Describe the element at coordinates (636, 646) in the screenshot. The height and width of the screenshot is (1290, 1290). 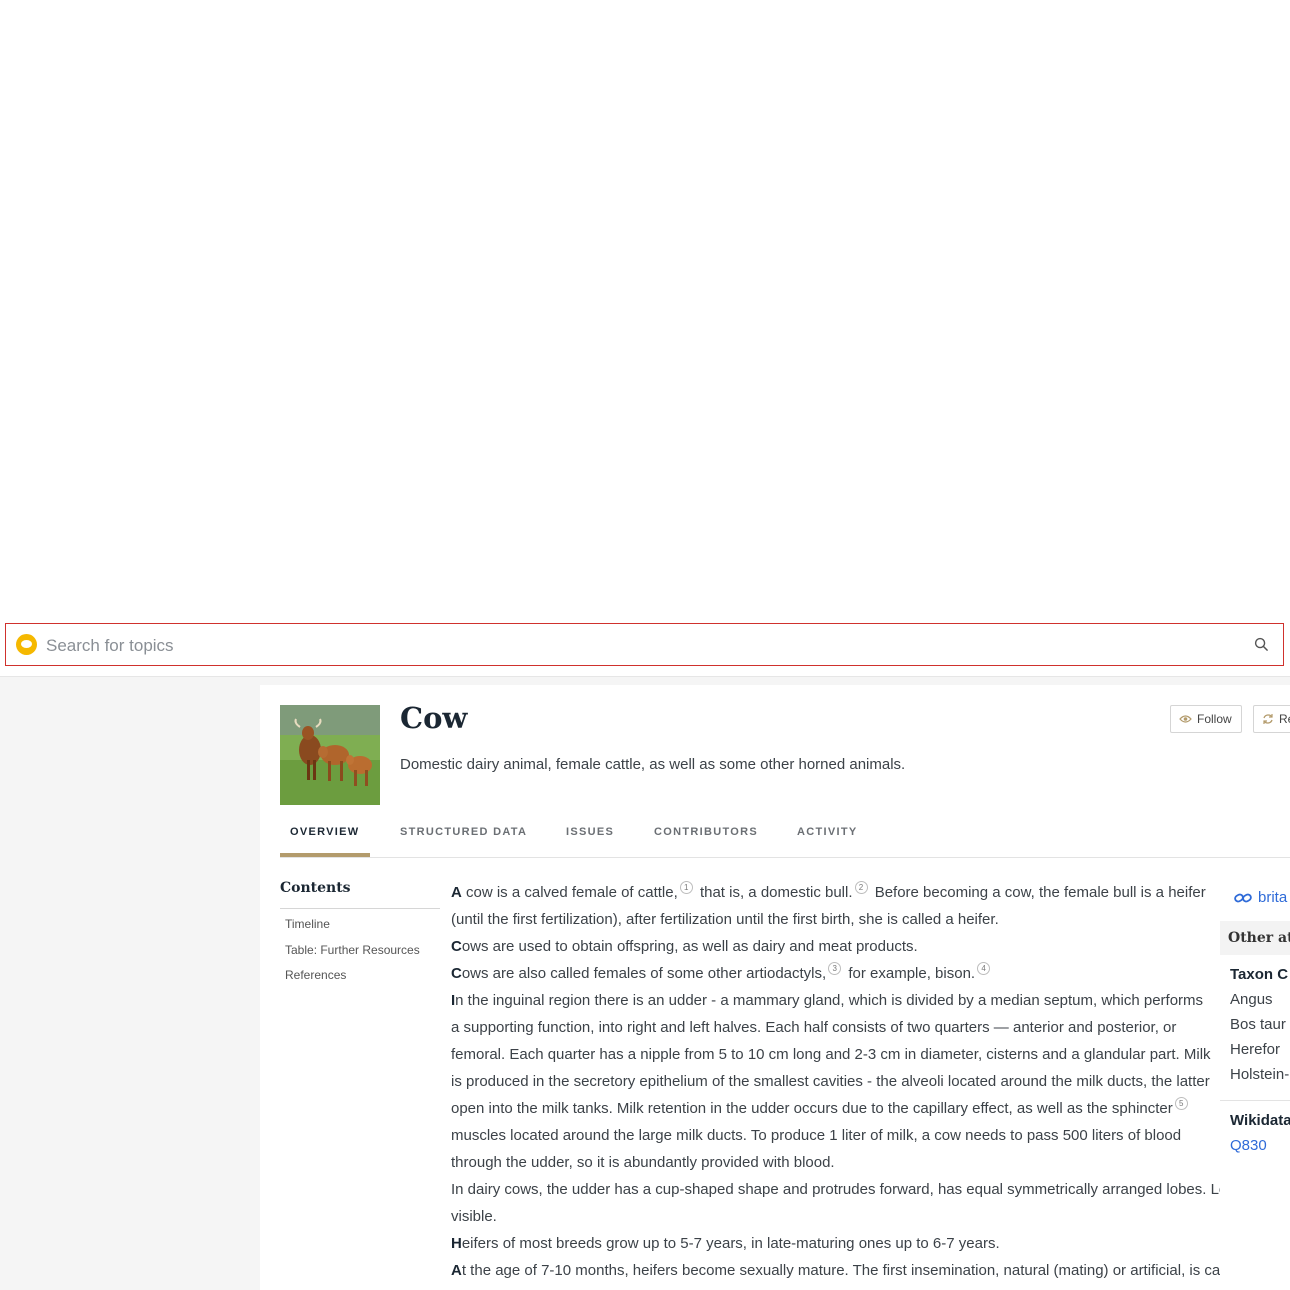
I see `search-input` at that location.